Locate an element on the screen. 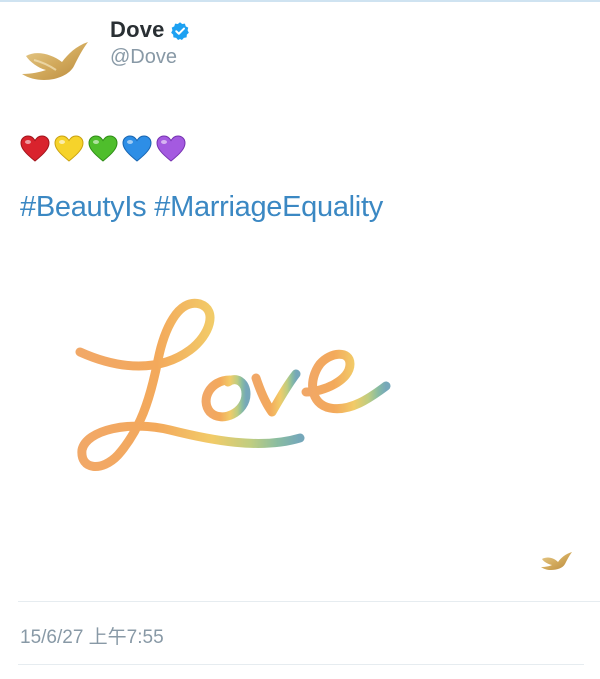 This screenshot has width=600, height=679. top-divider is located at coordinates (300, 1).